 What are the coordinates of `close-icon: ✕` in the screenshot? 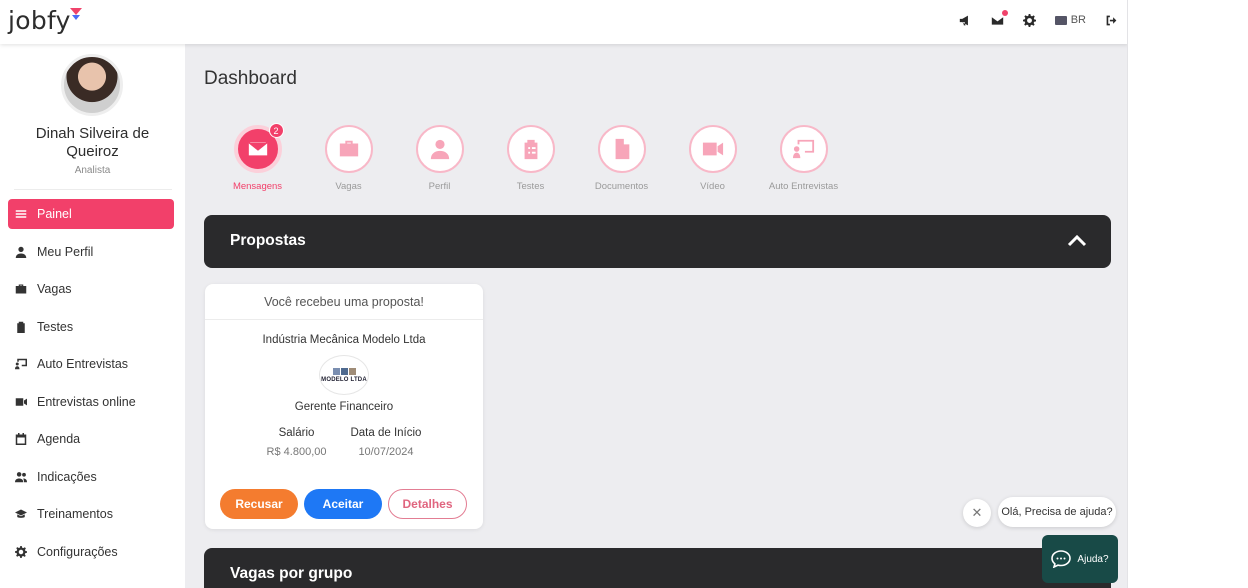 It's located at (977, 512).